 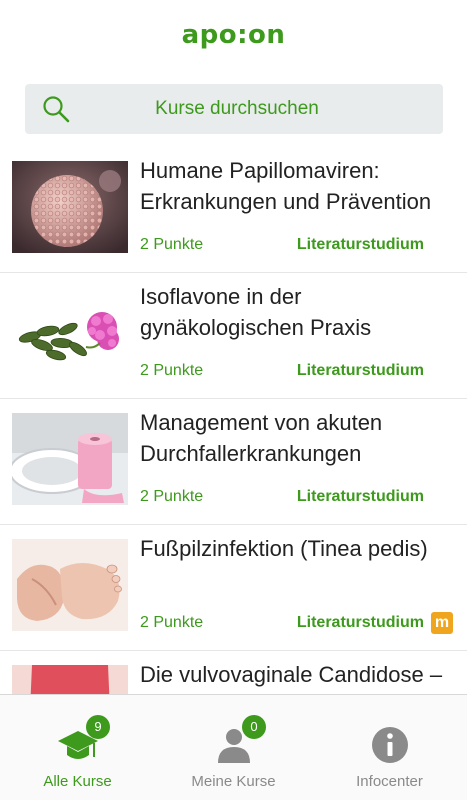 What do you see at coordinates (70, 459) in the screenshot?
I see `toilet-paper-image` at bounding box center [70, 459].